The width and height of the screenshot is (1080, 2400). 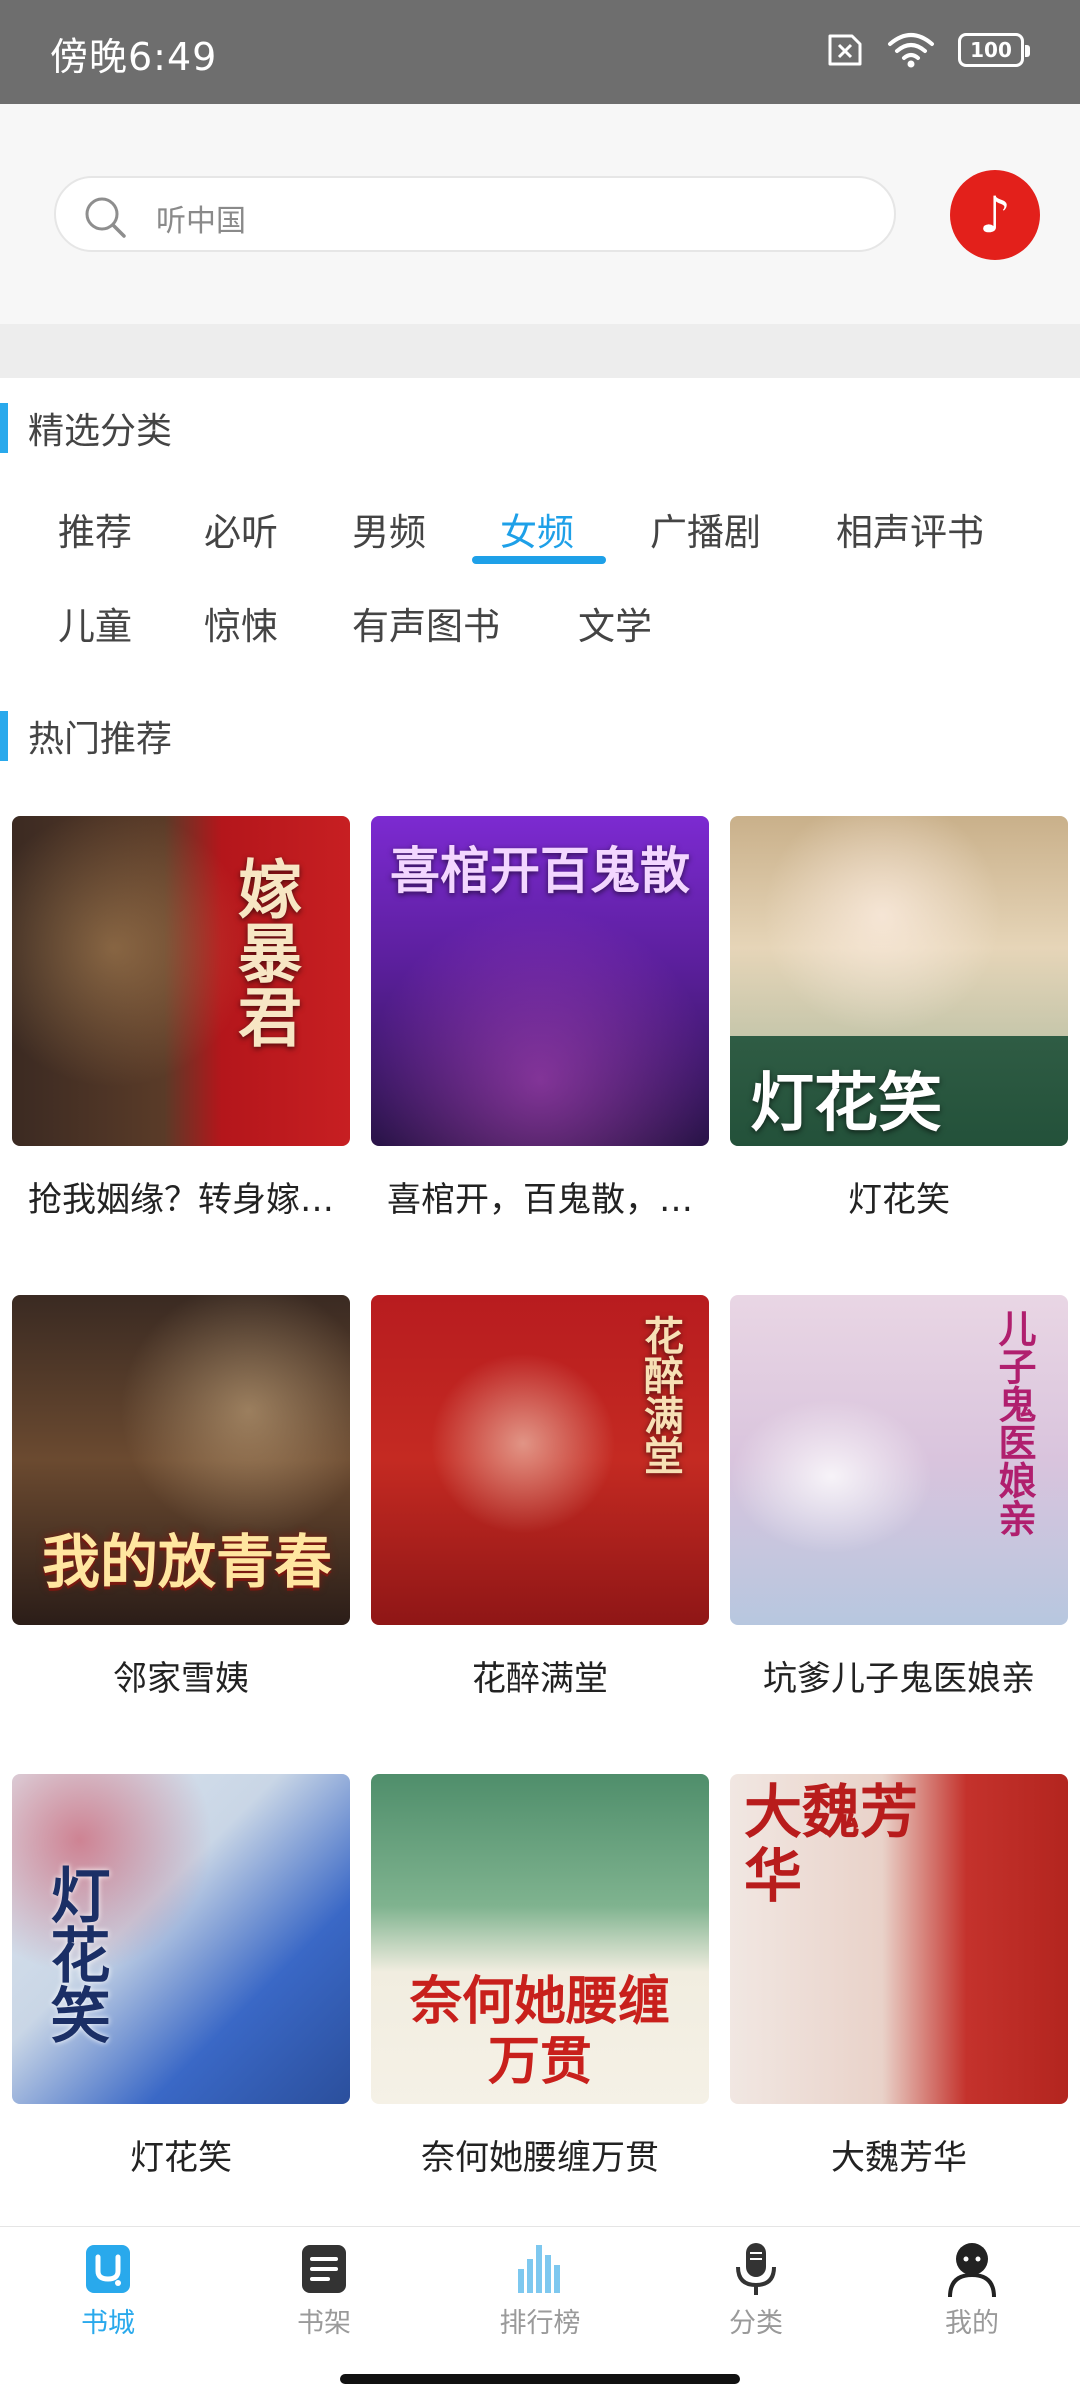 I want to click on active-tab-indicator, so click(x=539, y=560).